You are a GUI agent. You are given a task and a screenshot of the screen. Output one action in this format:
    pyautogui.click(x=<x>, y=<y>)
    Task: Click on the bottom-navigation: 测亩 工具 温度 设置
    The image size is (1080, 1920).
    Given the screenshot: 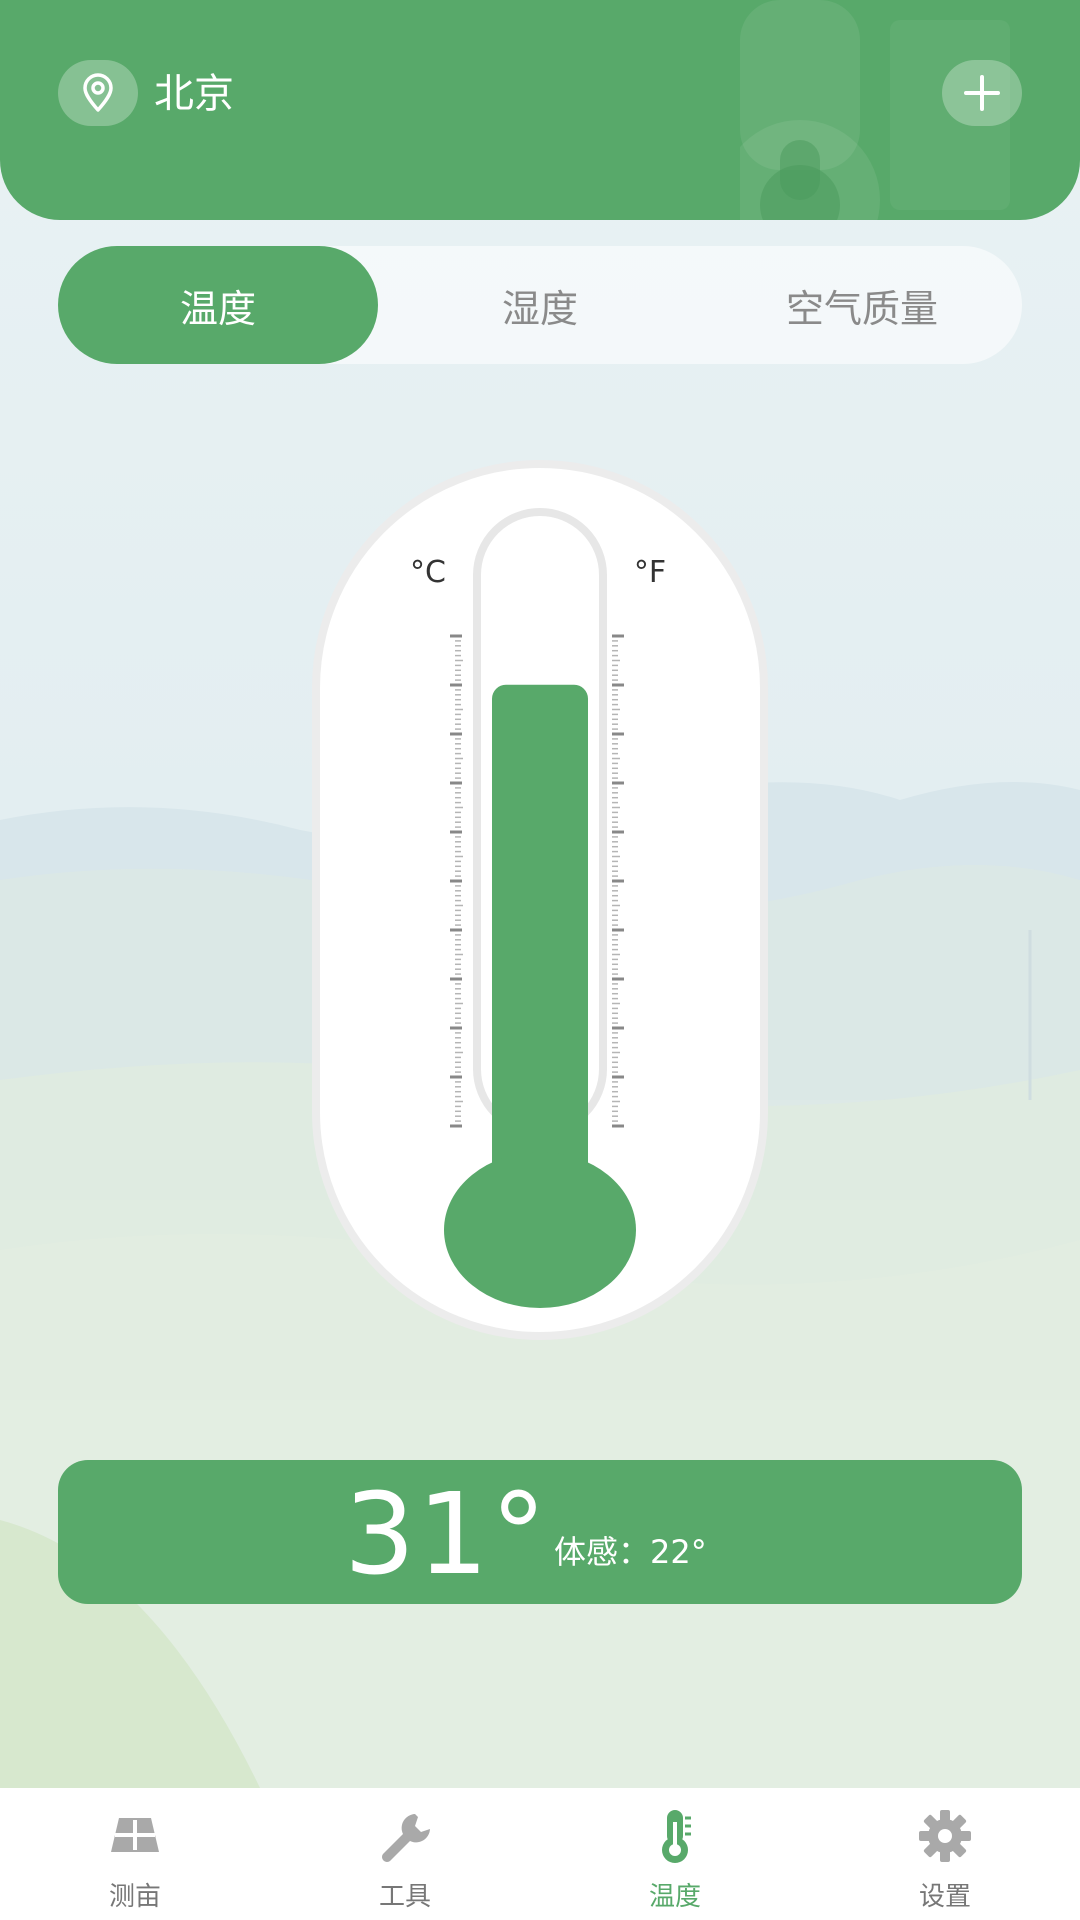 What is the action you would take?
    pyautogui.click(x=540, y=1854)
    